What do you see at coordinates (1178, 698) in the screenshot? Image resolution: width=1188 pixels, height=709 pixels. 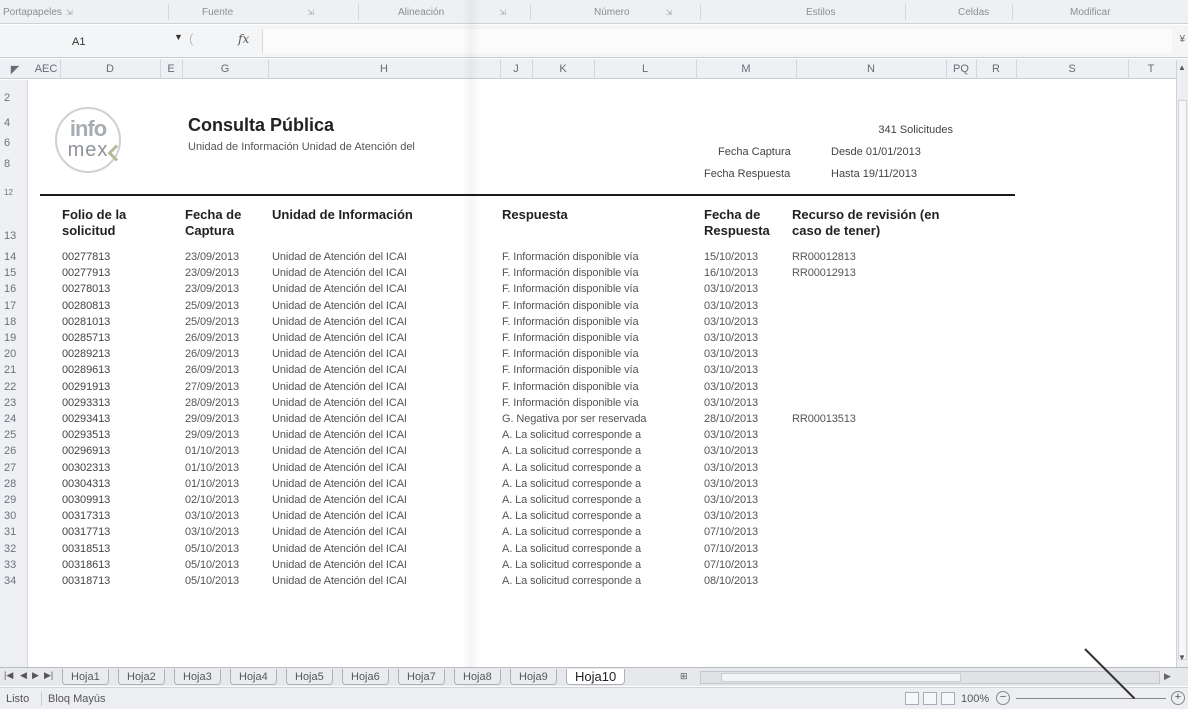 I see `zoom-in-icon: +` at bounding box center [1178, 698].